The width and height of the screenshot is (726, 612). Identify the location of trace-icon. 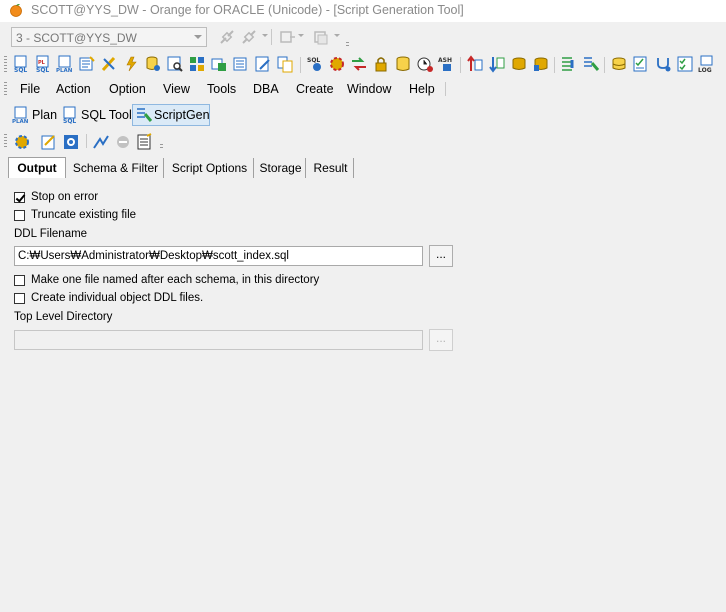
(425, 64).